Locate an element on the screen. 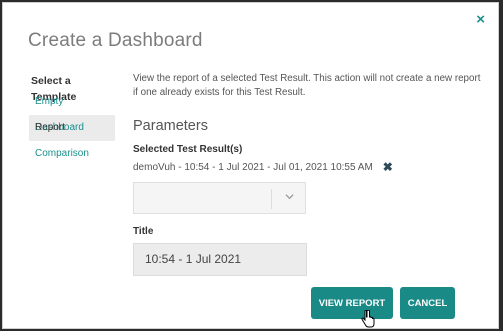 The image size is (503, 331). title-label: Title is located at coordinates (143, 231).